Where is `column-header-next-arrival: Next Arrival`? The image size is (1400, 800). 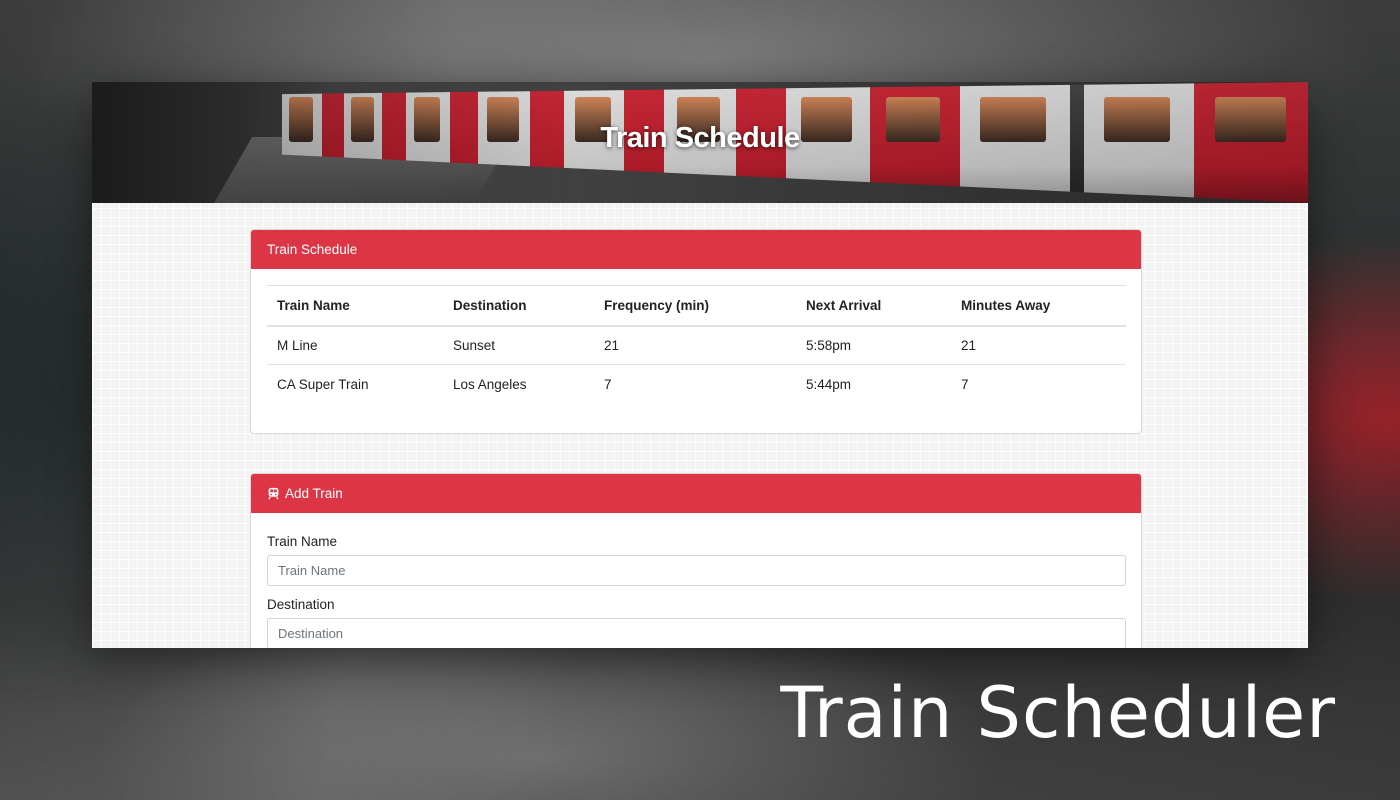 column-header-next-arrival: Next Arrival is located at coordinates (844, 305).